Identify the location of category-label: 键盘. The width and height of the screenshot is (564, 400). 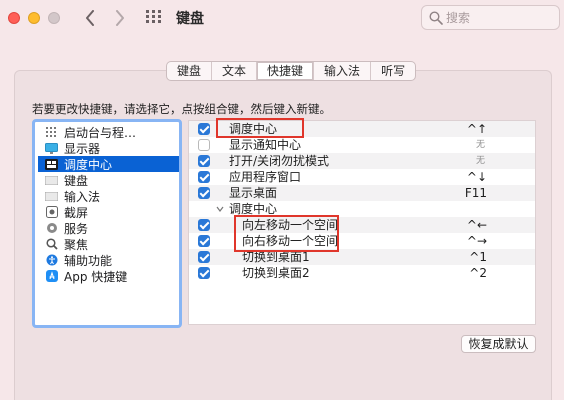
(76, 180).